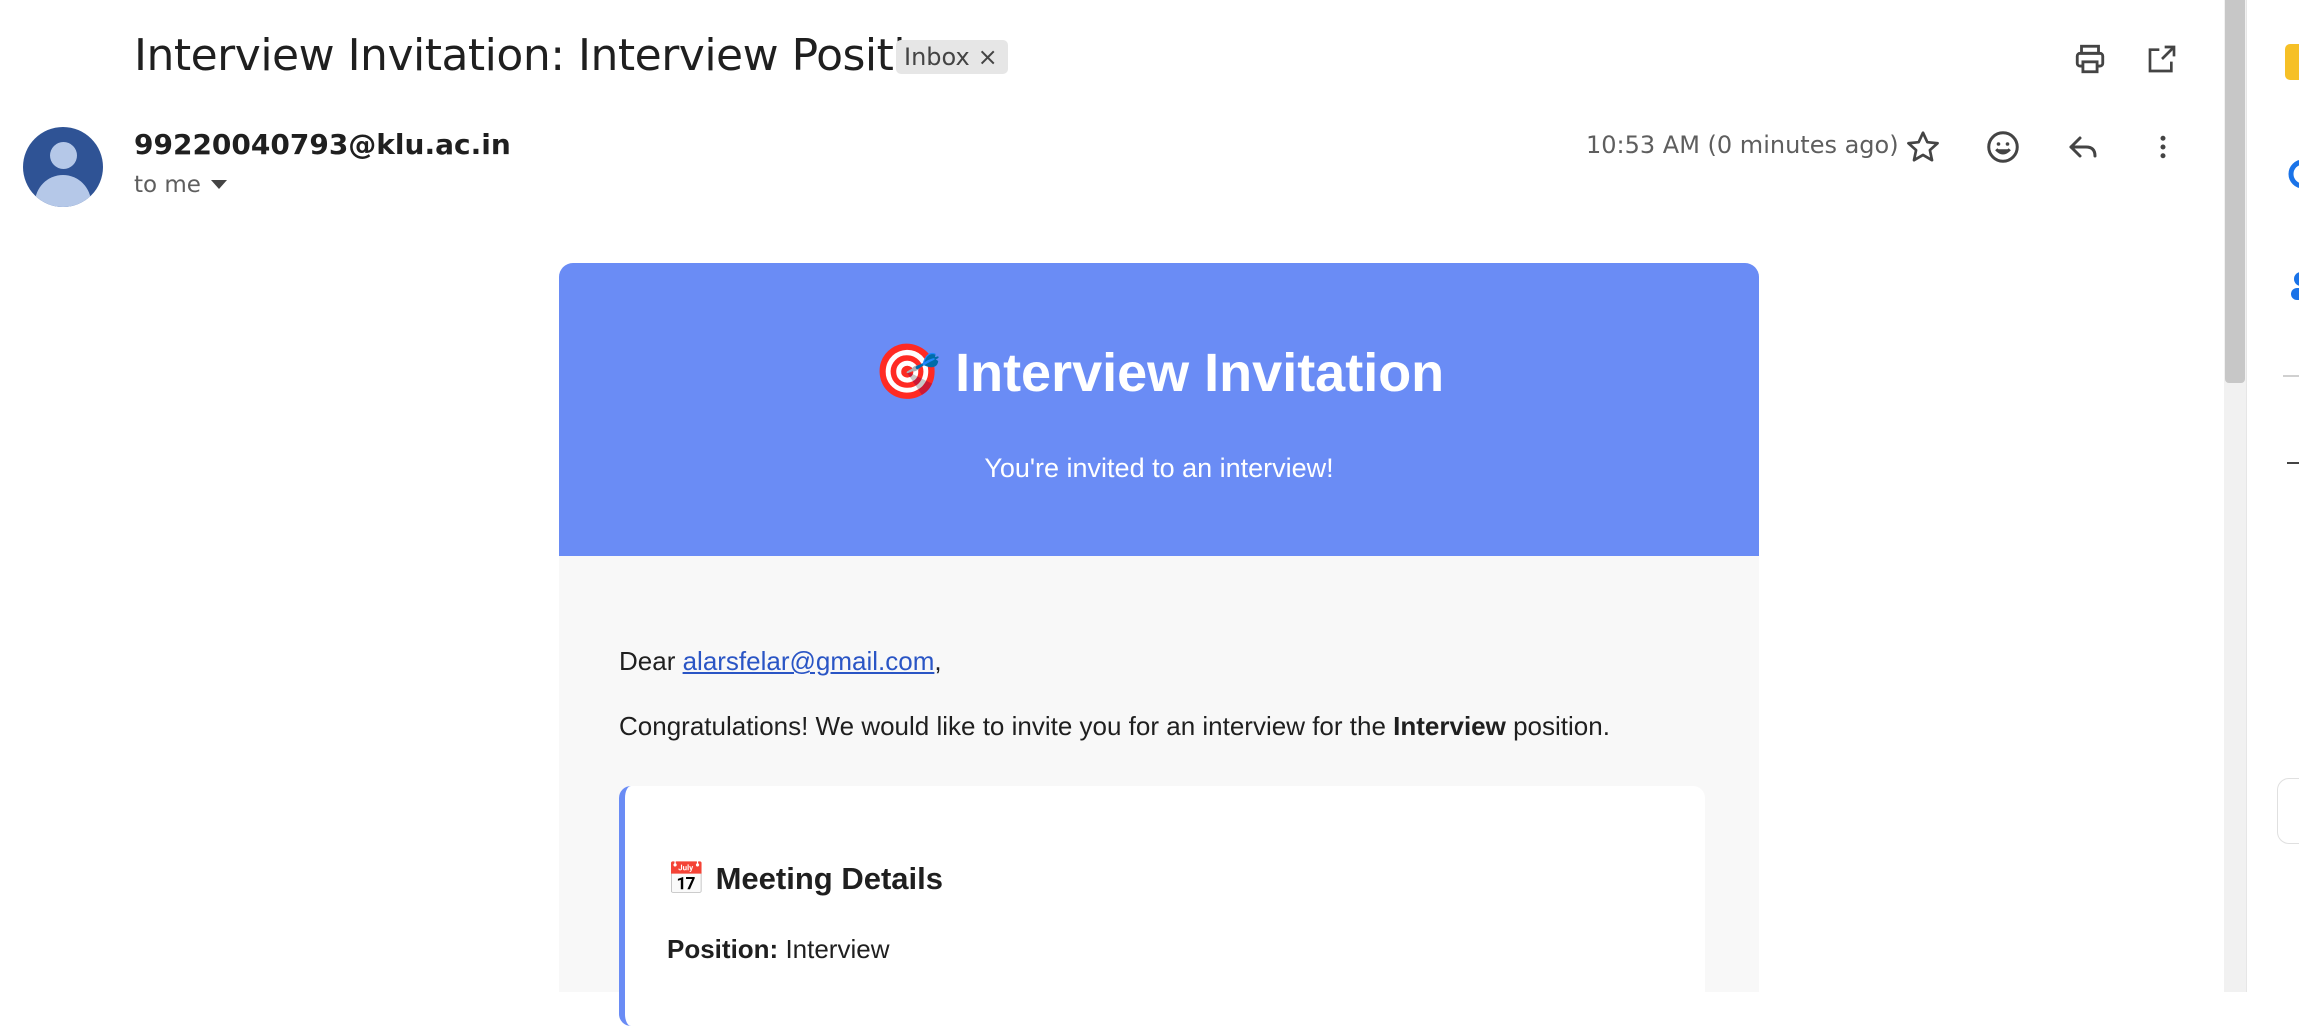 The image size is (2299, 1026). What do you see at coordinates (834, 949) in the screenshot?
I see `position-value: Interview` at bounding box center [834, 949].